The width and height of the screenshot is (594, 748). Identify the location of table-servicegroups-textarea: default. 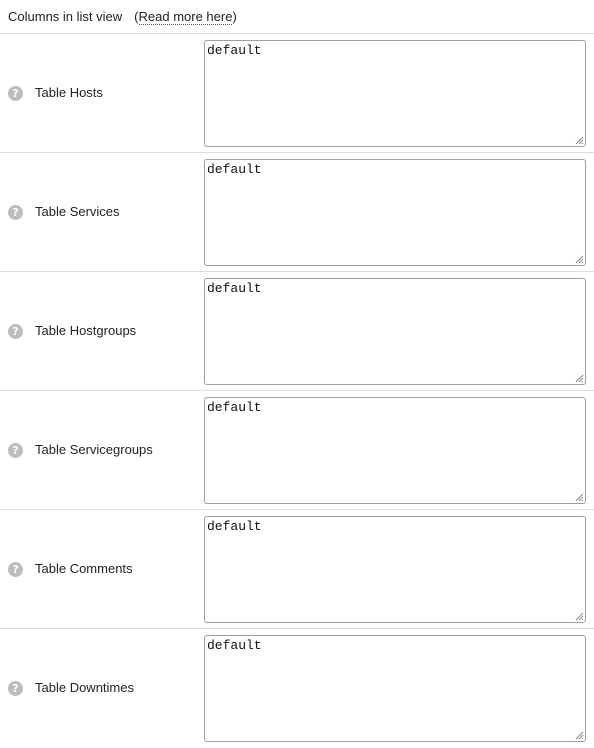
(395, 450).